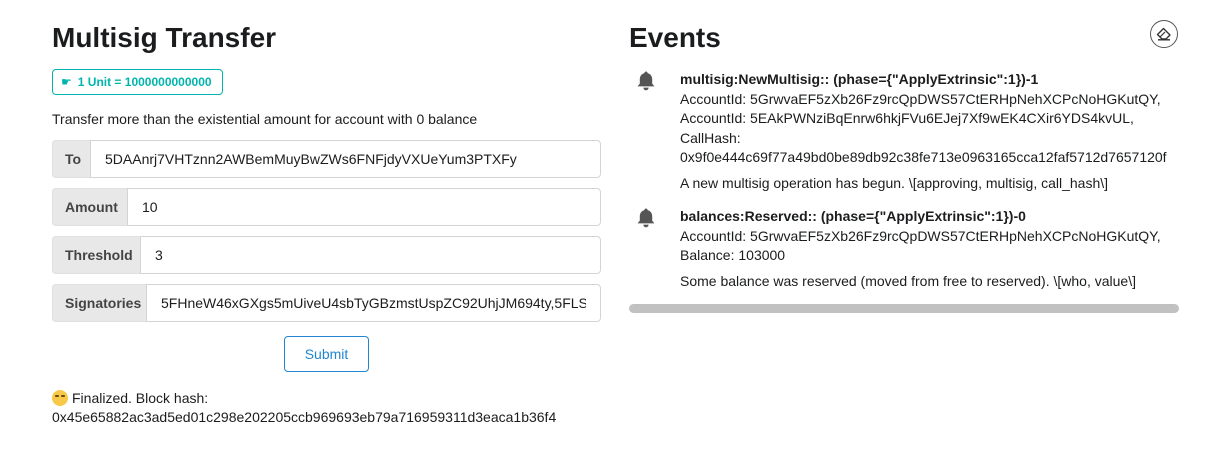  I want to click on events-scrollbar, so click(904, 308).